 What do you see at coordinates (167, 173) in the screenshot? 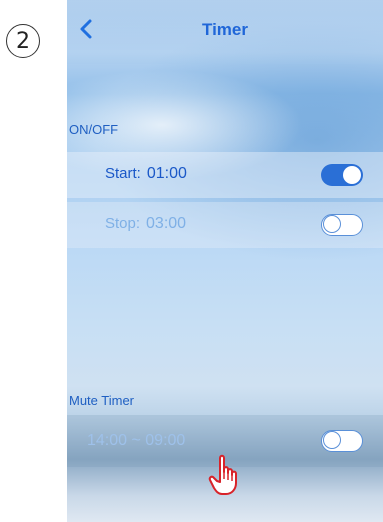
I see `start-time-value: 01:00` at bounding box center [167, 173].